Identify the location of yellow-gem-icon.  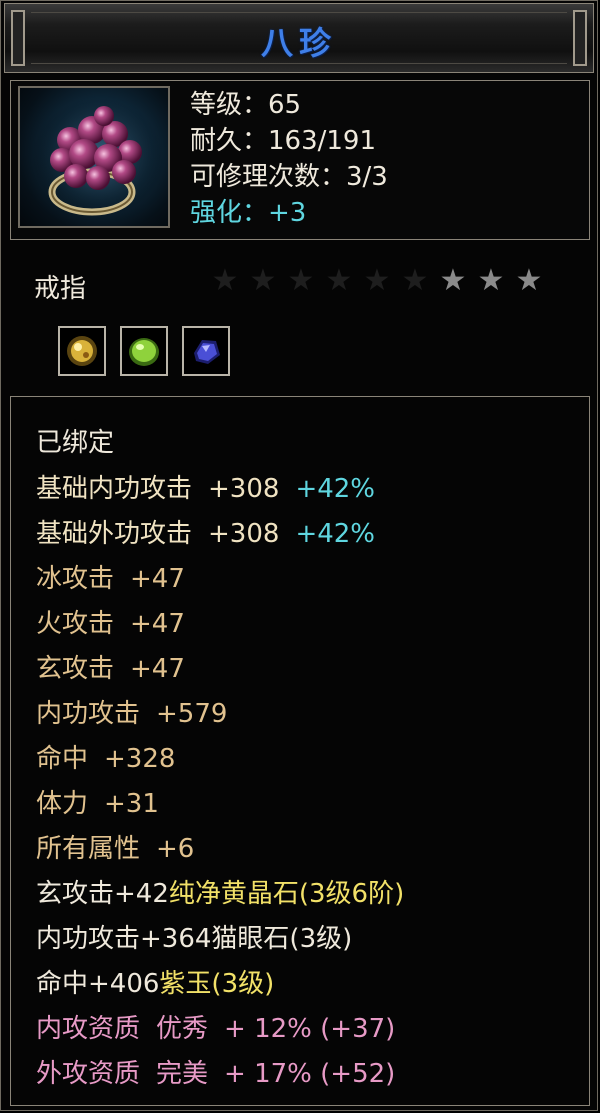
(82, 351).